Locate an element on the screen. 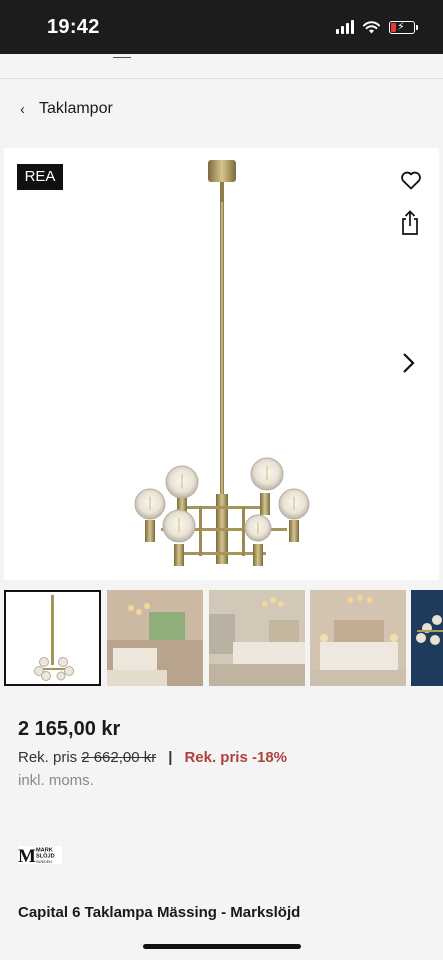 The height and width of the screenshot is (960, 443). svg-text: SLÖJD is located at coordinates (45, 856).